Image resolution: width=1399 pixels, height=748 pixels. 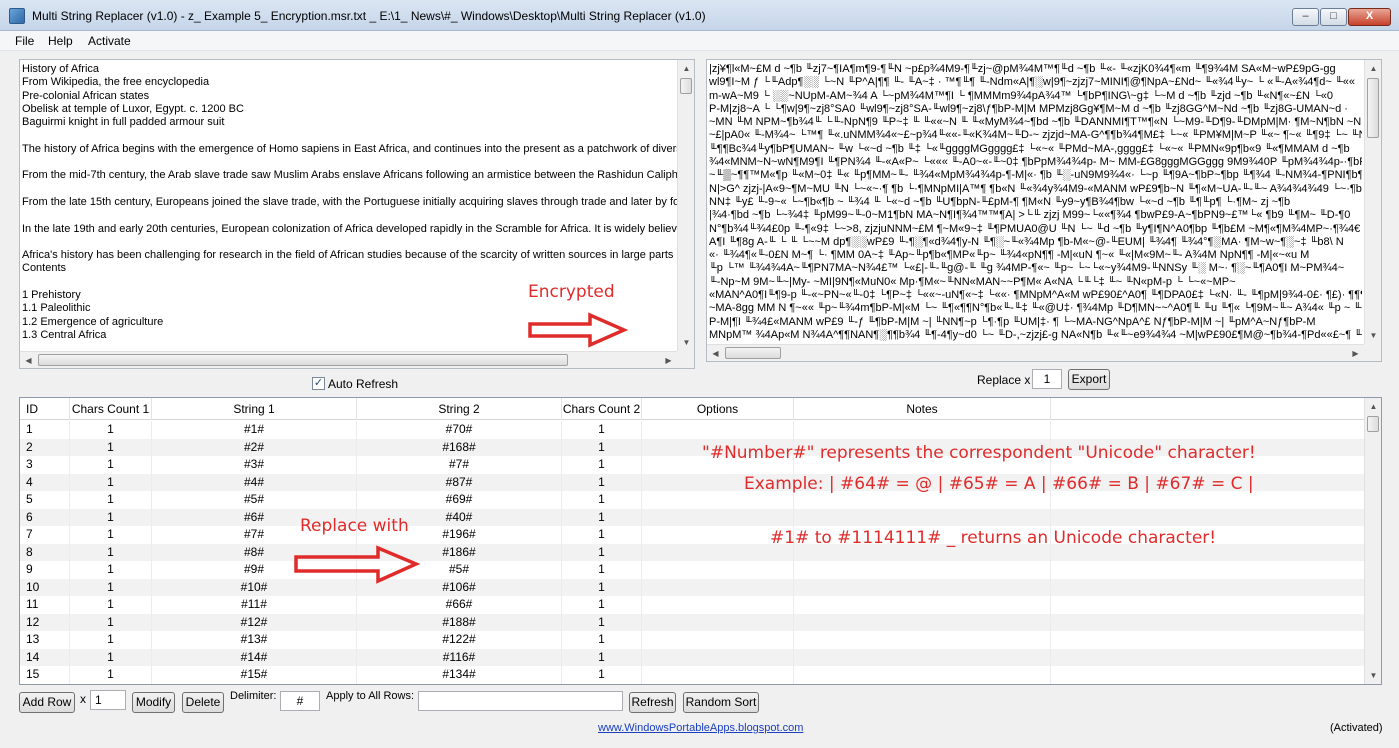 I want to click on encrypted-horizontal-scrollbar: ◀ ▶, so click(x=1035, y=352).